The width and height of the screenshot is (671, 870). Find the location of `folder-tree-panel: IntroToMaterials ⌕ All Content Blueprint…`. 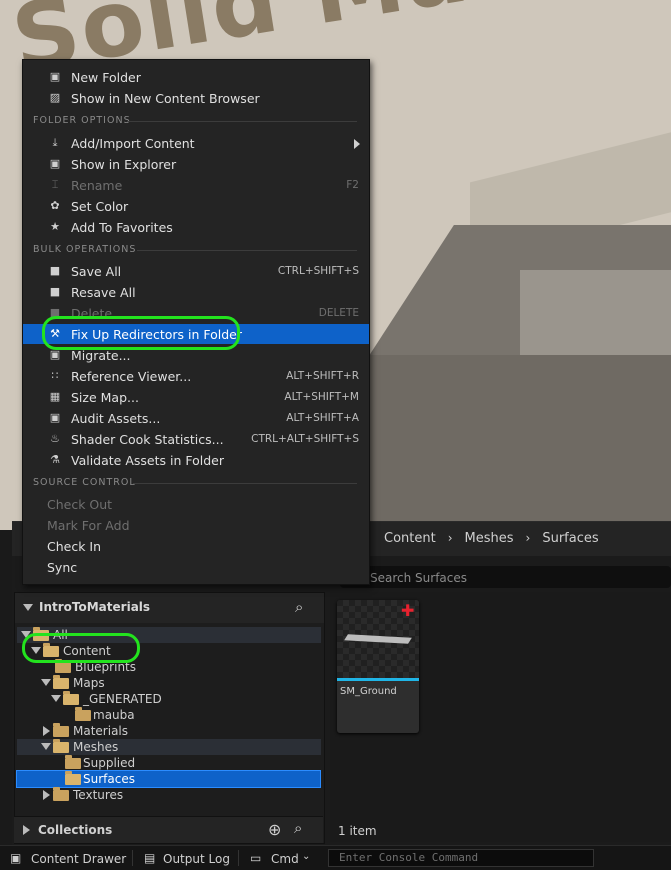

folder-tree-panel: IntroToMaterials ⌕ All Content Blueprint… is located at coordinates (169, 718).